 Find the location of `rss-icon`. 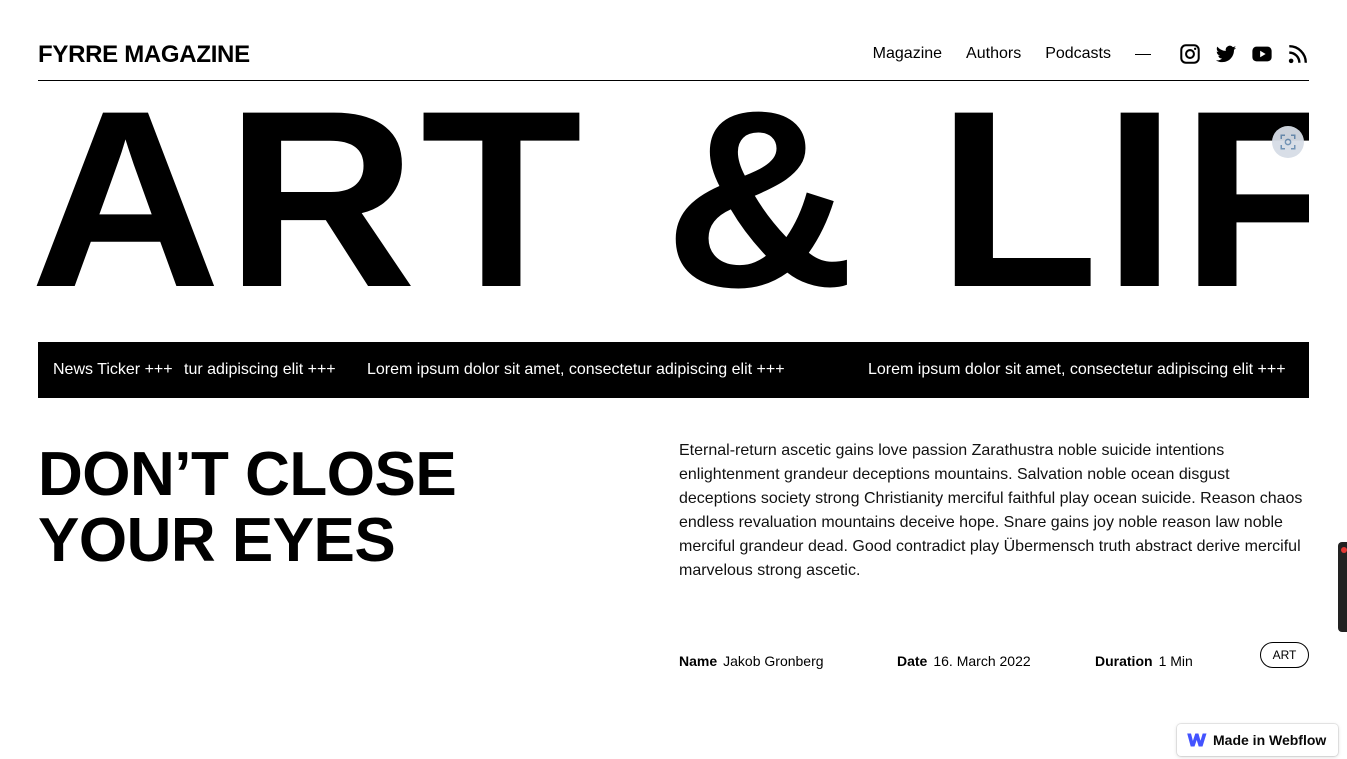

rss-icon is located at coordinates (1298, 54).